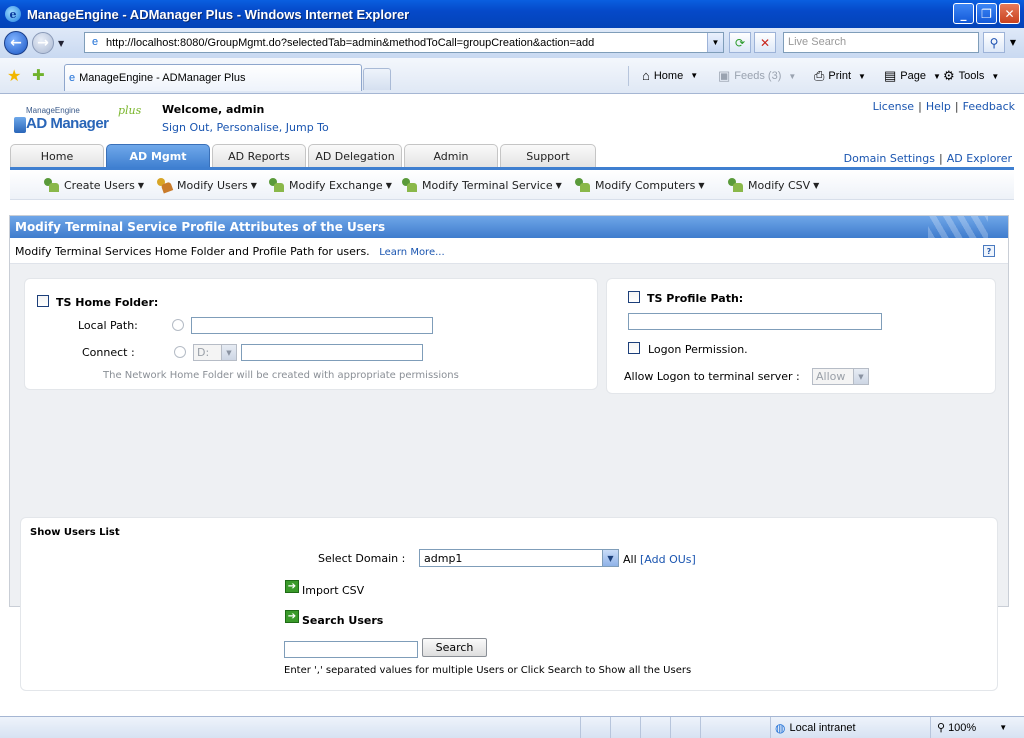  What do you see at coordinates (43, 43) in the screenshot?
I see `forward-button: →` at bounding box center [43, 43].